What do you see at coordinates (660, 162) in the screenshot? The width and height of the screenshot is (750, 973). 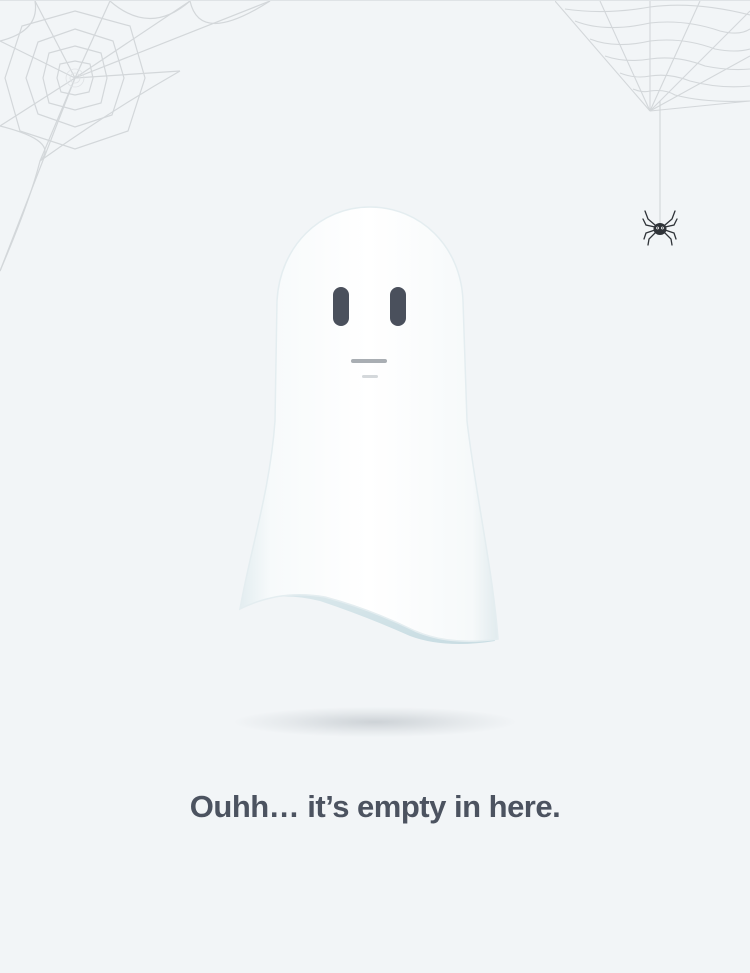 I see `spider-silk-thread` at bounding box center [660, 162].